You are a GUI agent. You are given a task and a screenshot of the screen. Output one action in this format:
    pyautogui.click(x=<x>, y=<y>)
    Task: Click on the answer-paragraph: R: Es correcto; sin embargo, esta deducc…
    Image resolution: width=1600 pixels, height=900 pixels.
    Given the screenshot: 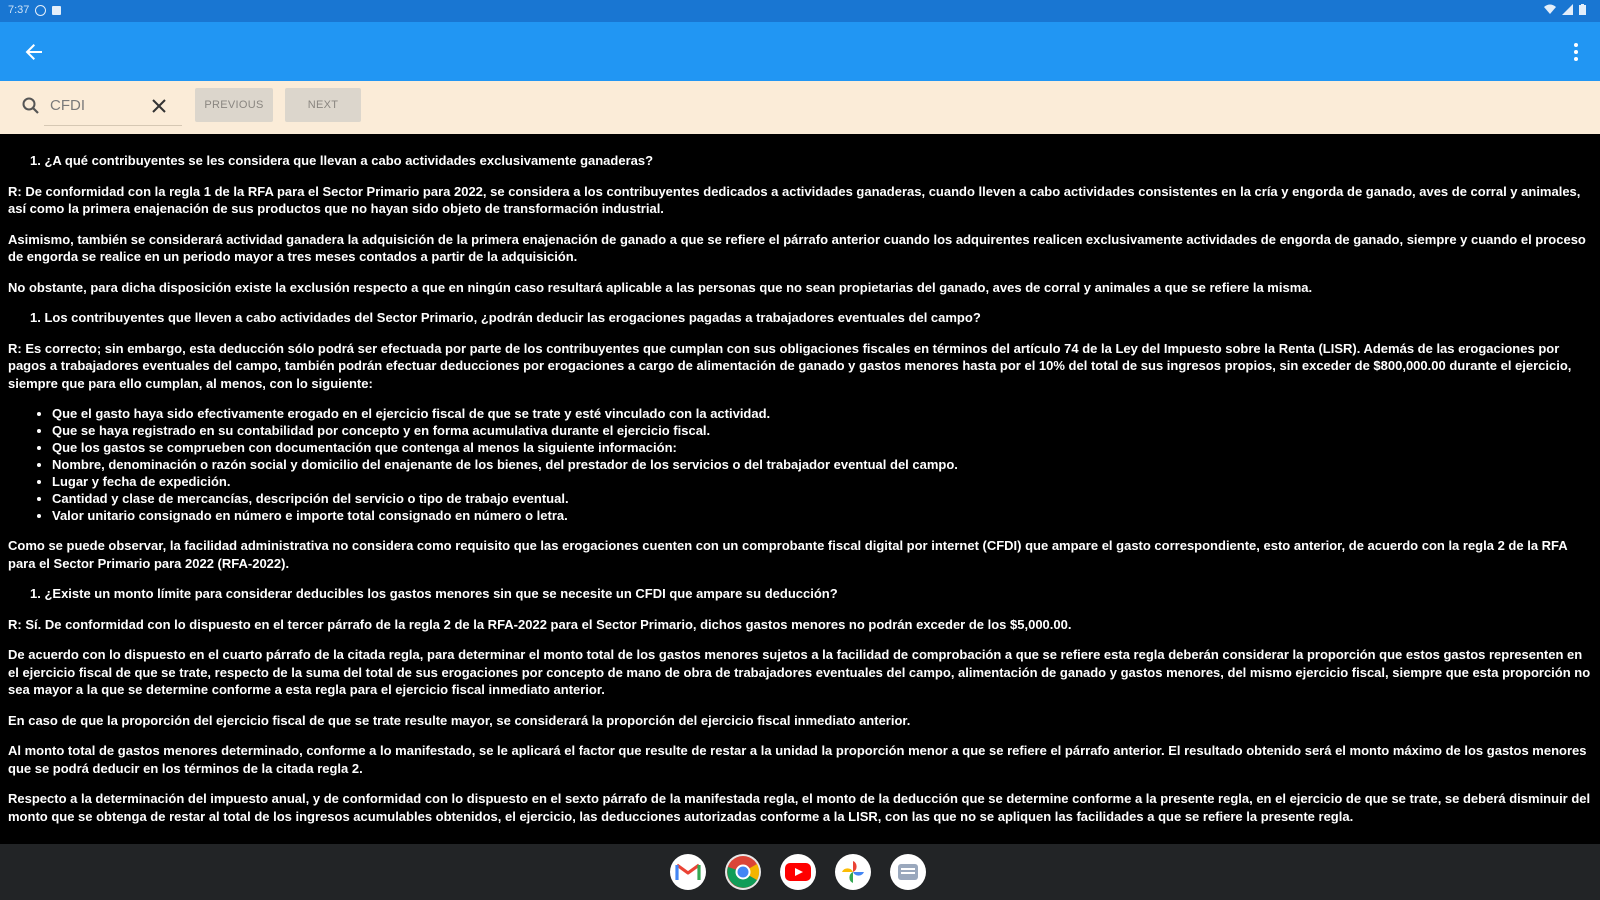 What is the action you would take?
    pyautogui.click(x=790, y=365)
    